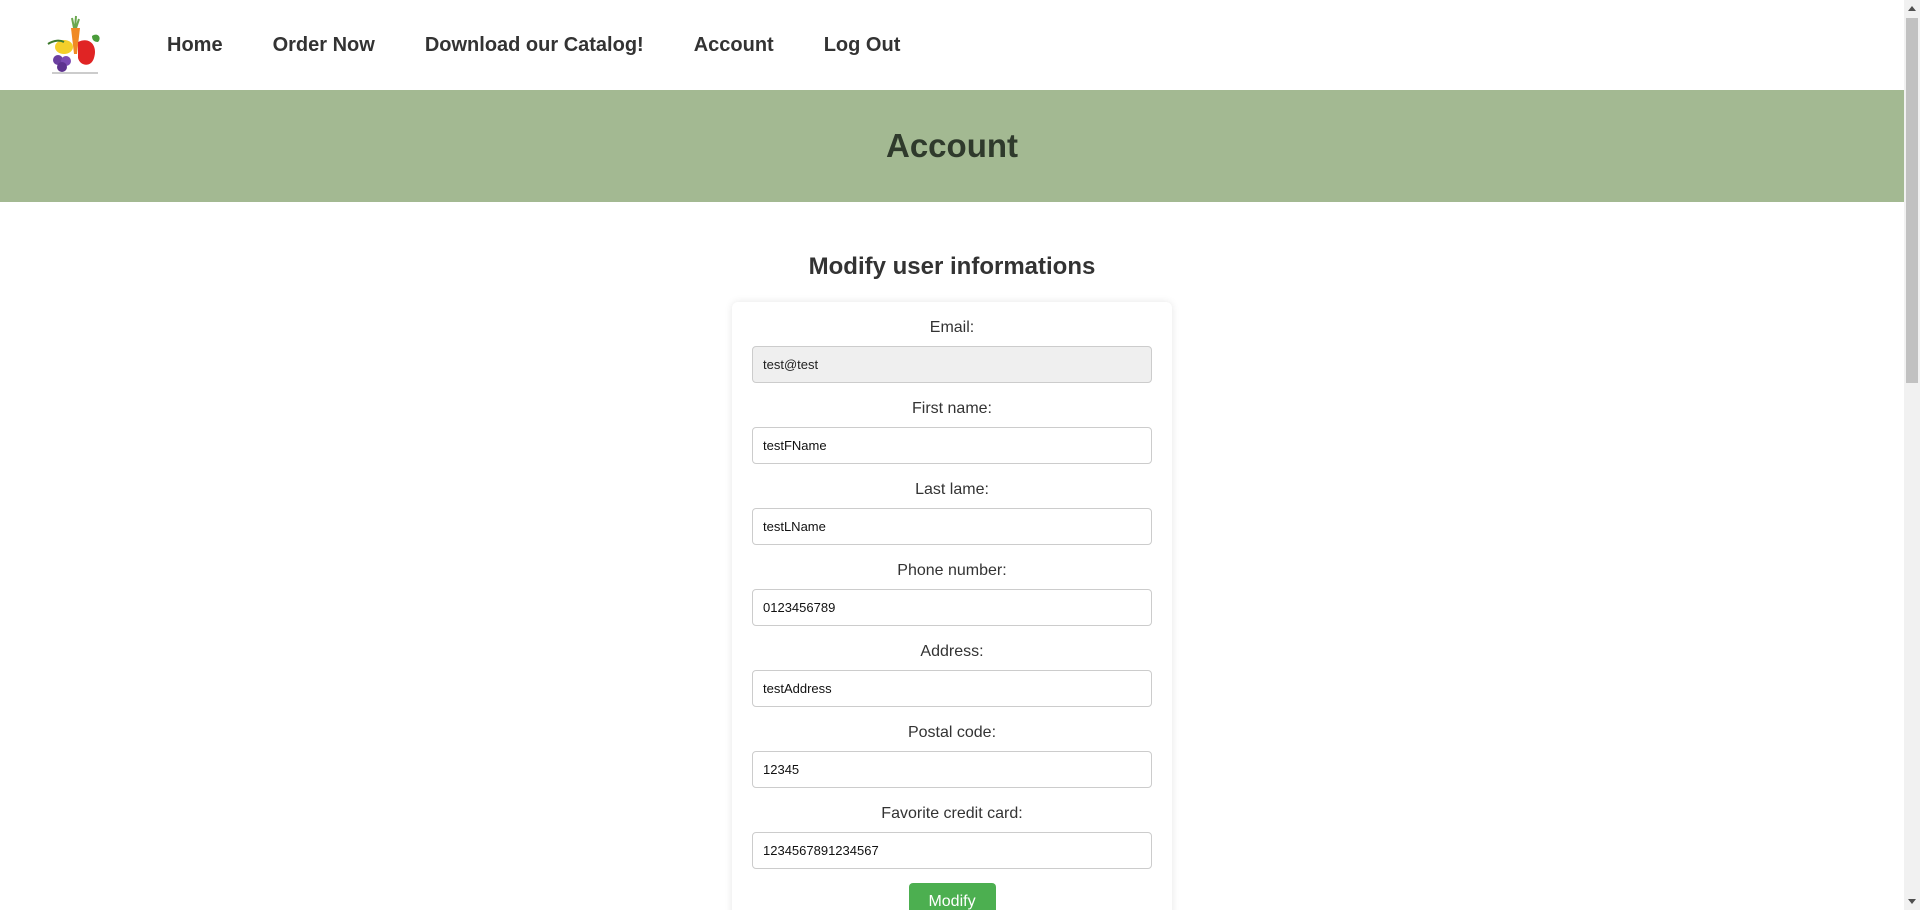  Describe the element at coordinates (952, 813) in the screenshot. I see `credit-card-label: Favorite credit card:` at that location.